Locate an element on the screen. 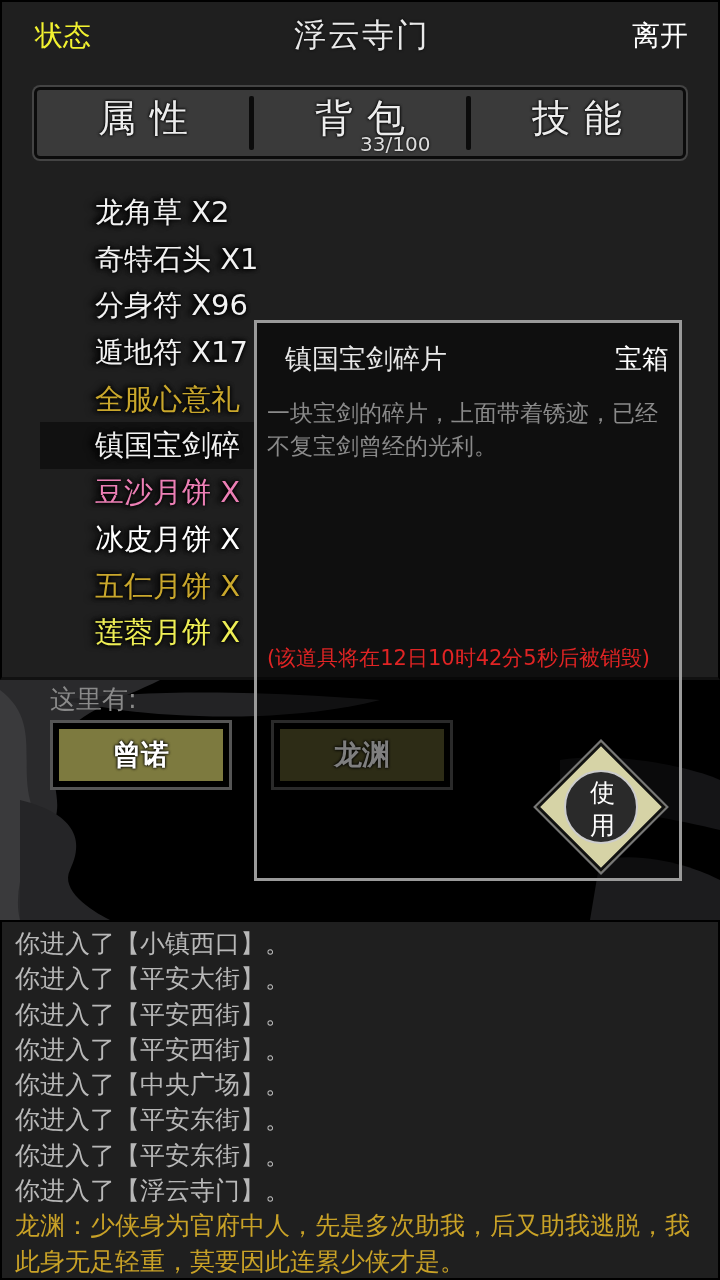 The image size is (720, 1280). expiry-notice: (该道具将在12日10时42分5秒后被销毁) is located at coordinates (459, 658).